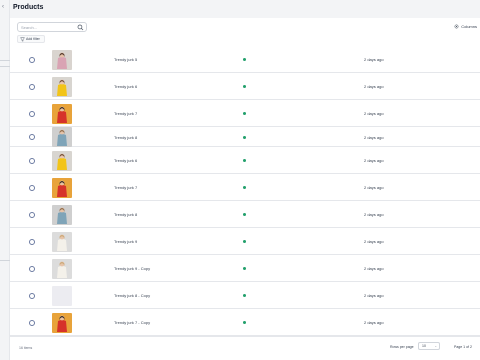  Describe the element at coordinates (28, 7) in the screenshot. I see `page-title: Products` at that location.